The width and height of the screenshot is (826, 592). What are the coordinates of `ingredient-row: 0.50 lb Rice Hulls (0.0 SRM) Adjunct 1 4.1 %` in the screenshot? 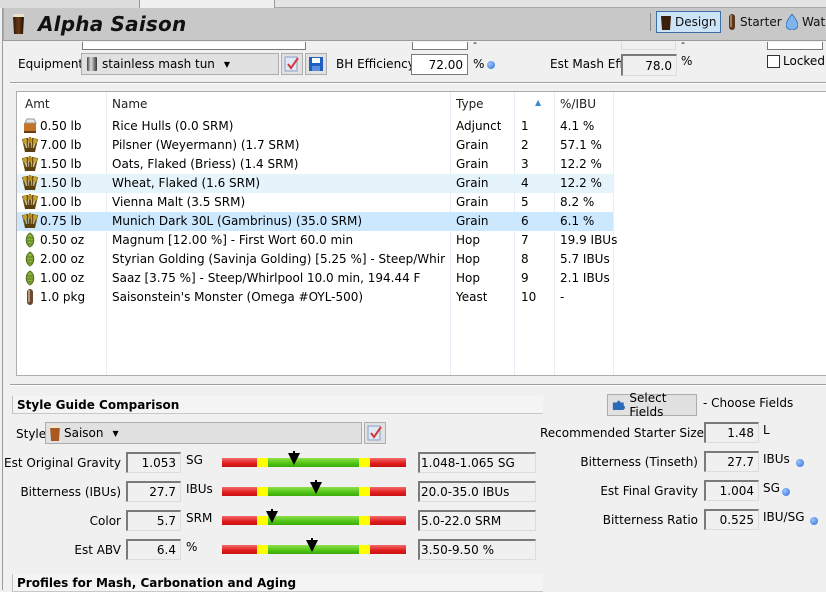 It's located at (315, 126).